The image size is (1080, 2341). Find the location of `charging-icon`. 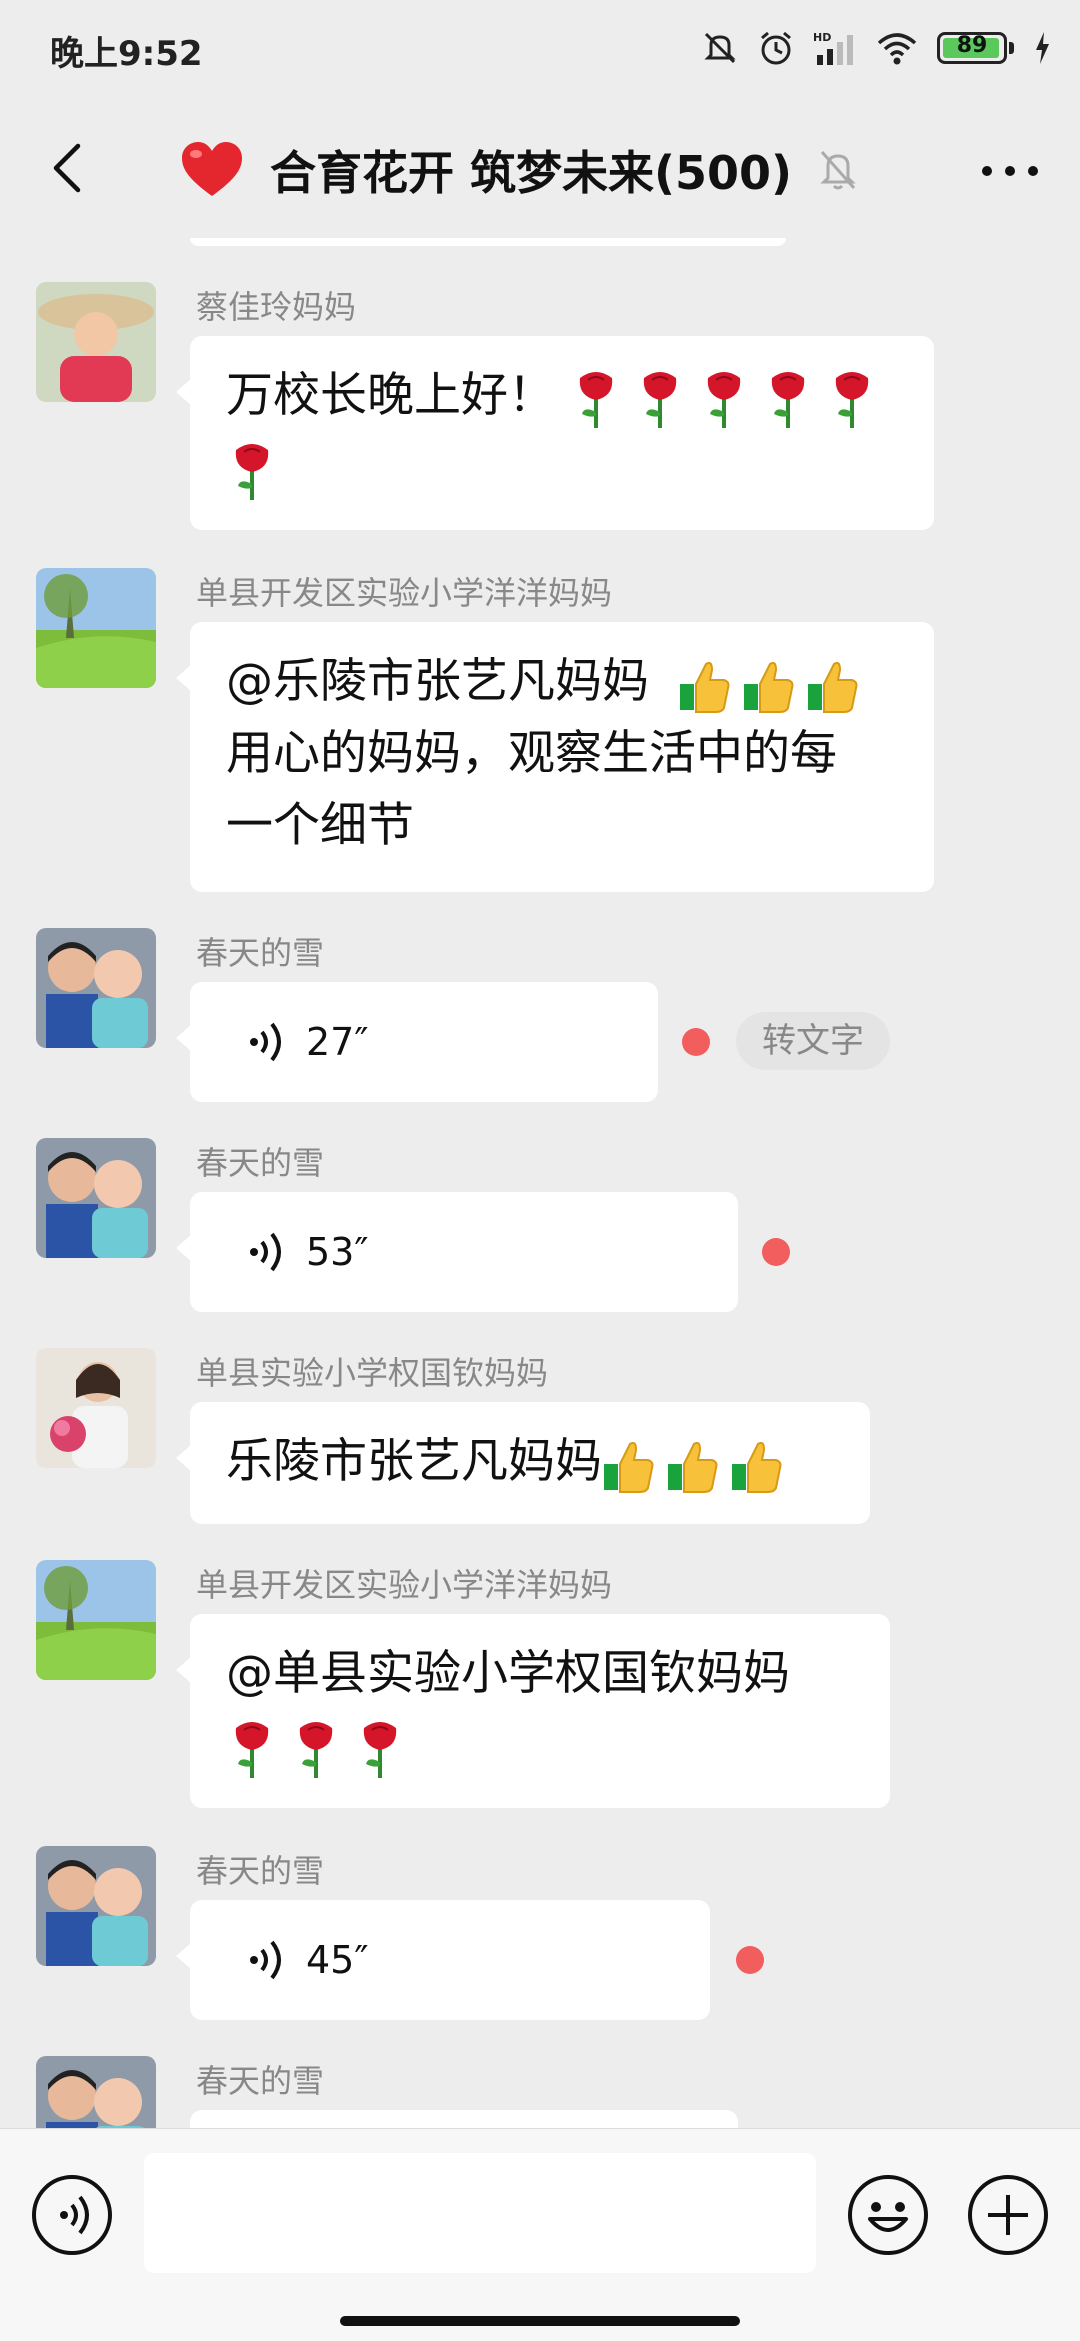

charging-icon is located at coordinates (1042, 48).